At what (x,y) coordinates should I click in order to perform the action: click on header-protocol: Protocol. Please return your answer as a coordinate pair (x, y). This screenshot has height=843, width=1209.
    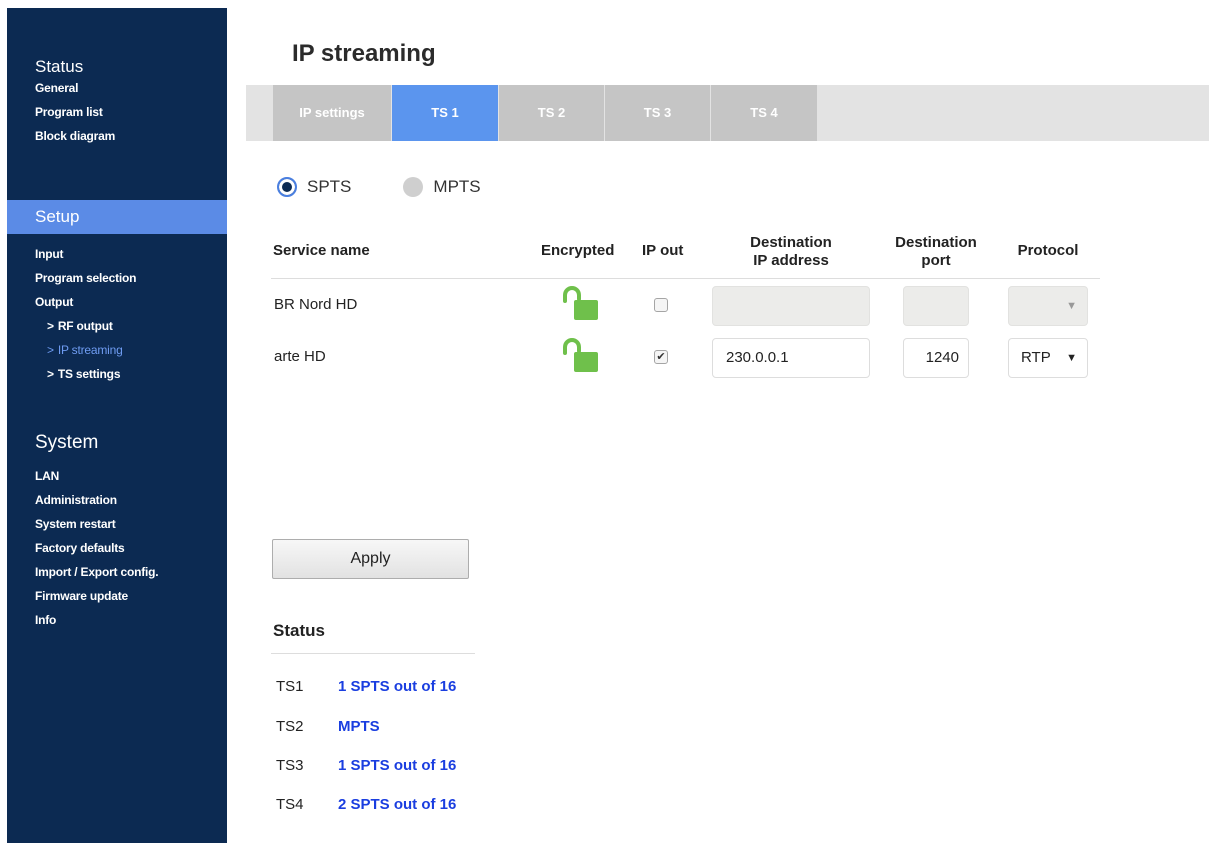
    Looking at the image, I should click on (1048, 250).